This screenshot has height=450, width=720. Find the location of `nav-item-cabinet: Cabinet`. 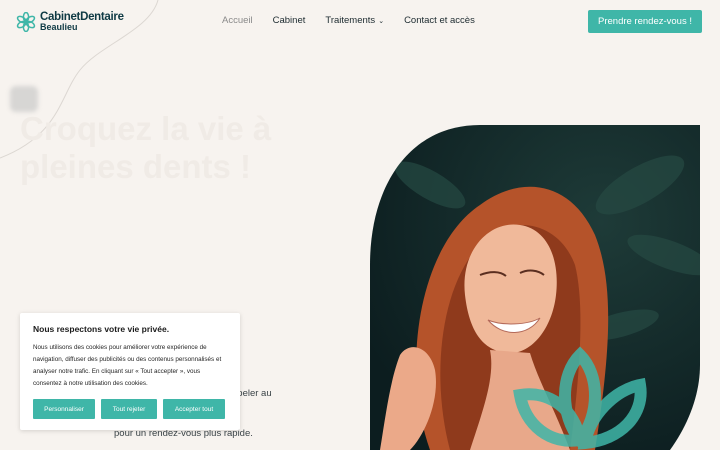

nav-item-cabinet: Cabinet is located at coordinates (289, 20).